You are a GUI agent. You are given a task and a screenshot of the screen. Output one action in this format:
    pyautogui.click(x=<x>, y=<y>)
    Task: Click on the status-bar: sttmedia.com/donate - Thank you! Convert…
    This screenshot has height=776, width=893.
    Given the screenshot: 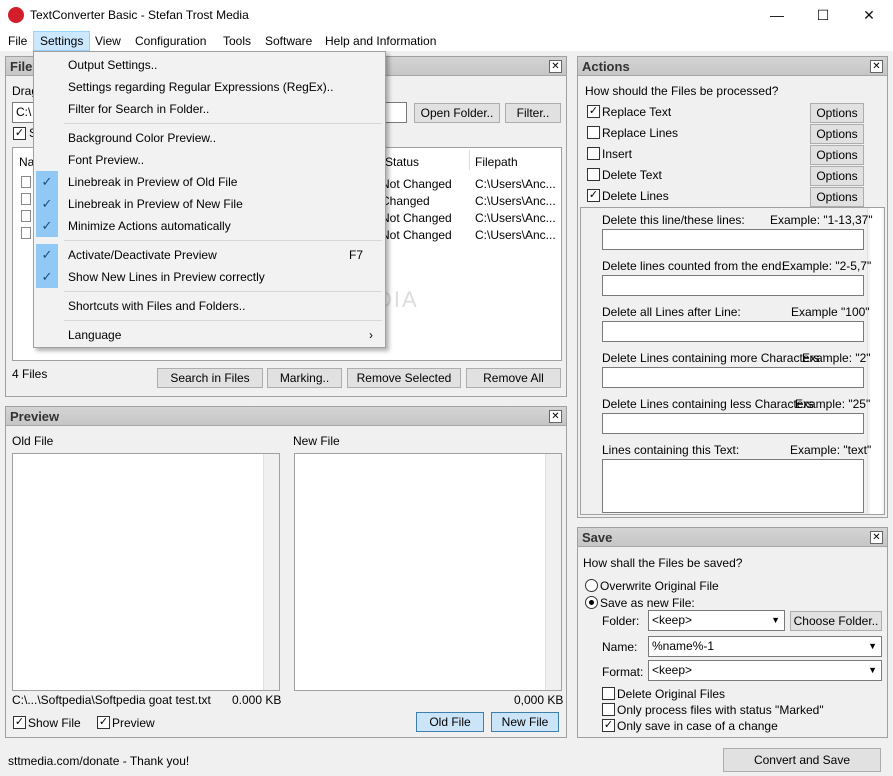 What is the action you would take?
    pyautogui.click(x=446, y=761)
    